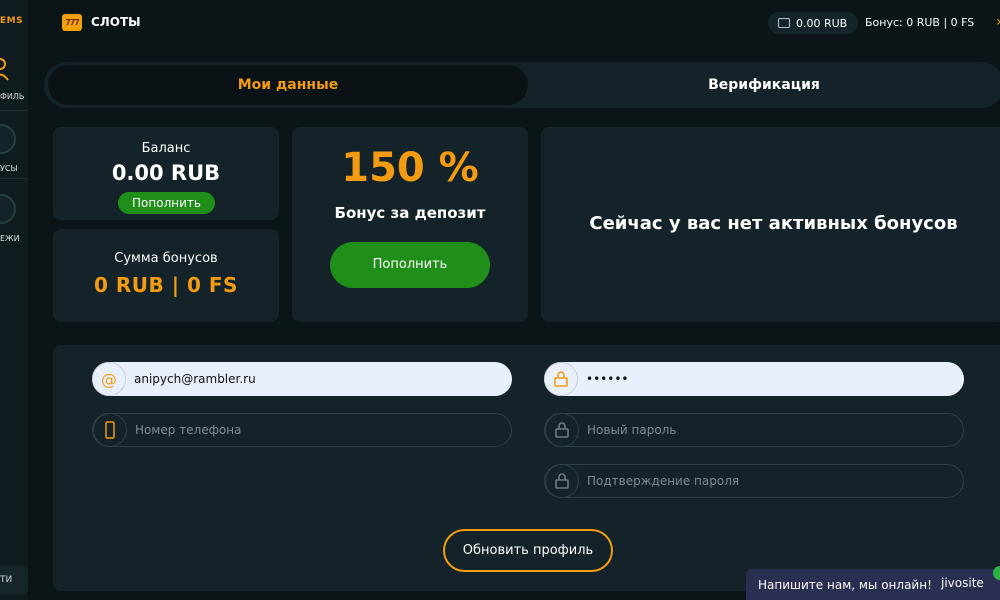 The width and height of the screenshot is (1000, 600). I want to click on active-bonuses-card: Сейчас у вас нет активных бонусов, so click(770, 224).